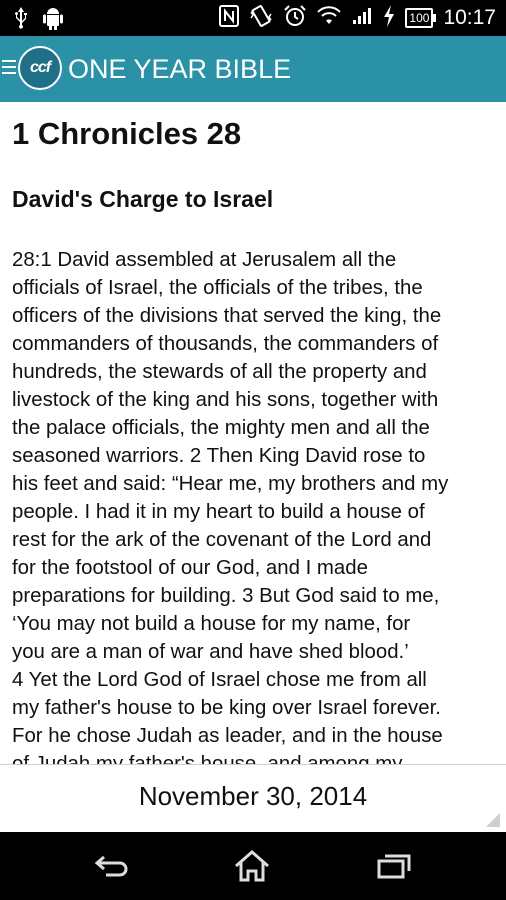 This screenshot has width=506, height=900. I want to click on text-line: for the footstool of our God, and I made, so click(190, 568).